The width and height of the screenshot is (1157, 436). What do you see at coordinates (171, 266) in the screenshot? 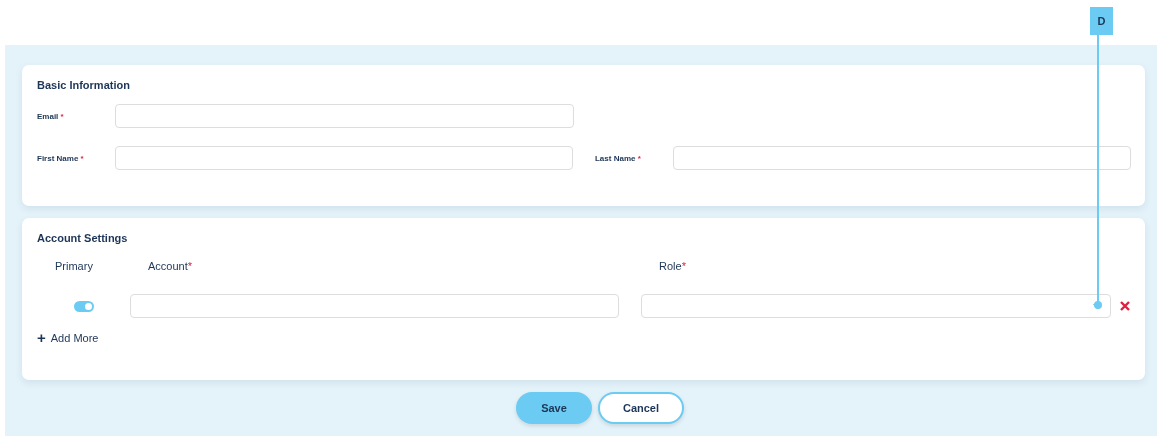
I see `column-header: Account*` at bounding box center [171, 266].